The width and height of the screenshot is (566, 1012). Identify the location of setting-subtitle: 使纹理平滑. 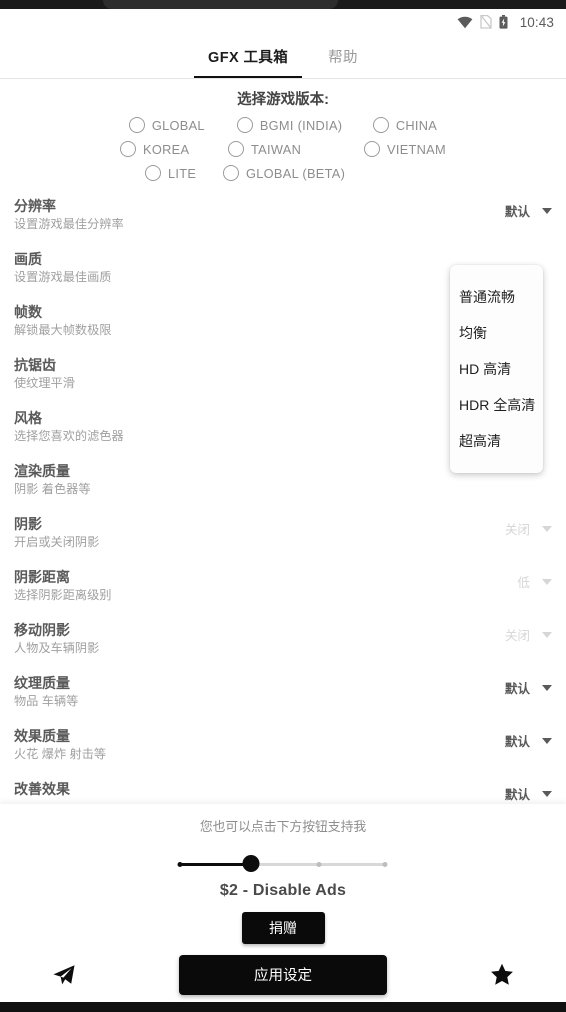
(44, 383).